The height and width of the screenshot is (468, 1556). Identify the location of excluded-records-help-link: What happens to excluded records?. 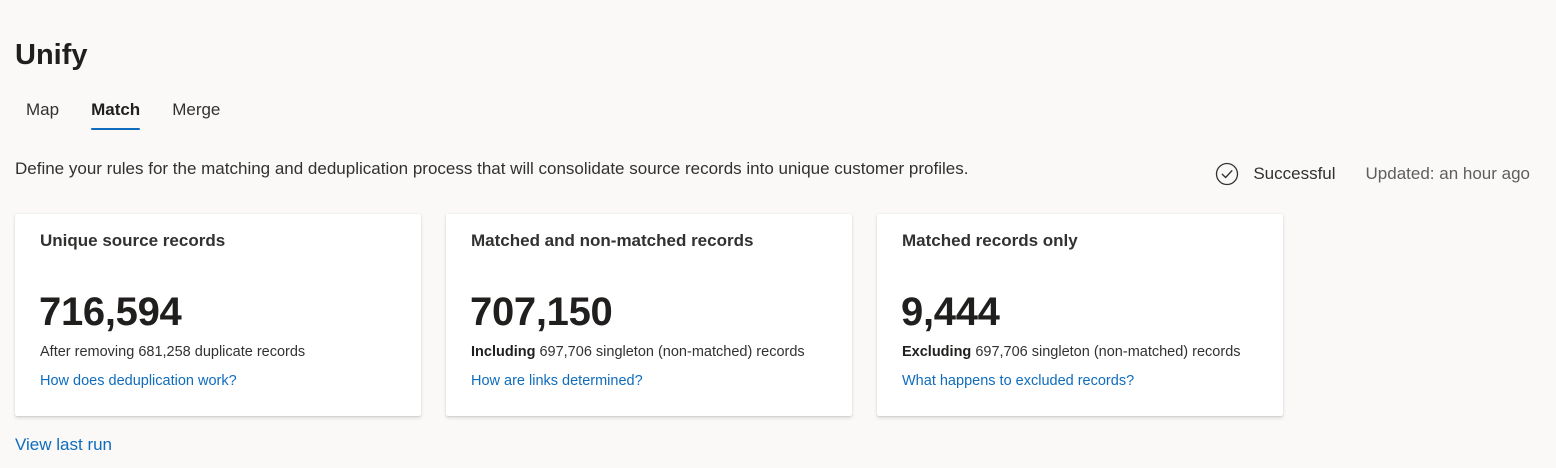
(1018, 381).